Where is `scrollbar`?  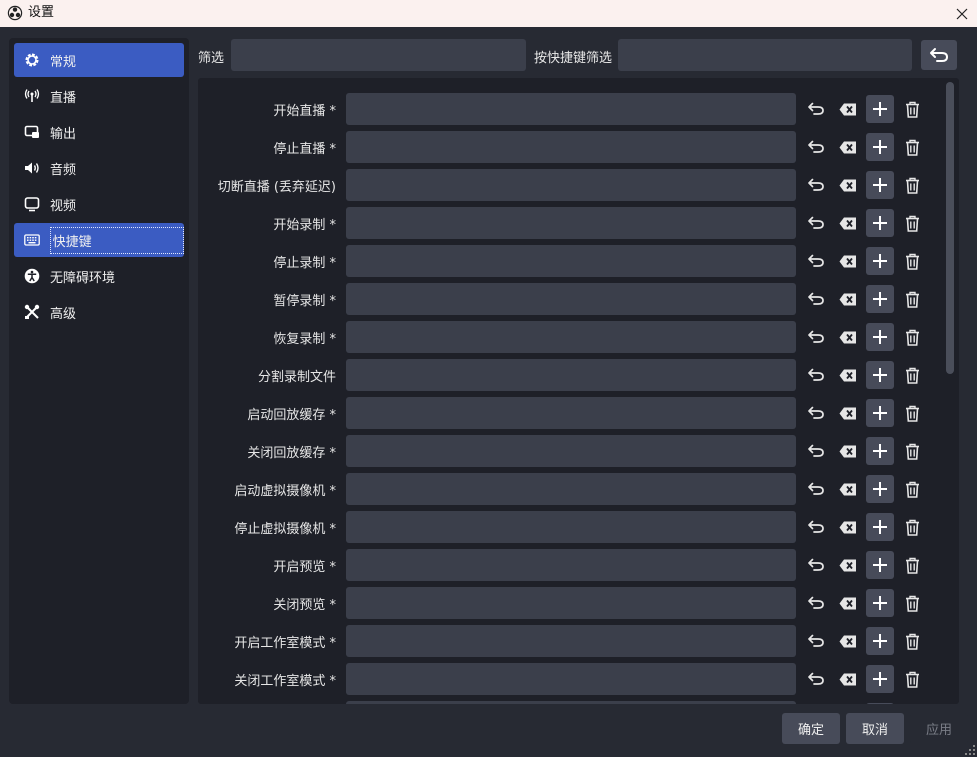 scrollbar is located at coordinates (950, 228).